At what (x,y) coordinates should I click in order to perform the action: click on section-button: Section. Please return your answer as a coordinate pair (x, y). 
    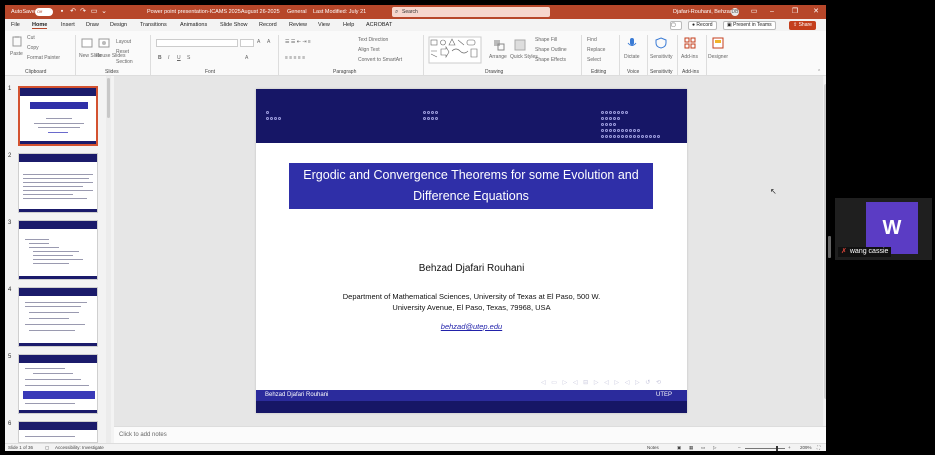
    Looking at the image, I should click on (124, 62).